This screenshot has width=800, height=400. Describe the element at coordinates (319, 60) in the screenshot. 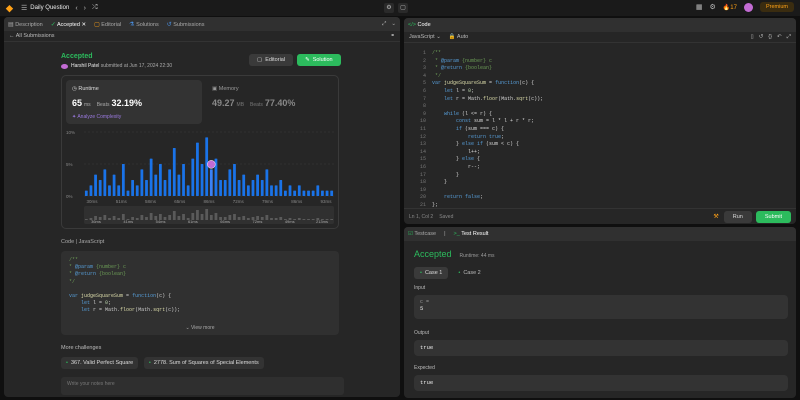

I see `solution-button: ✎ Solution` at that location.